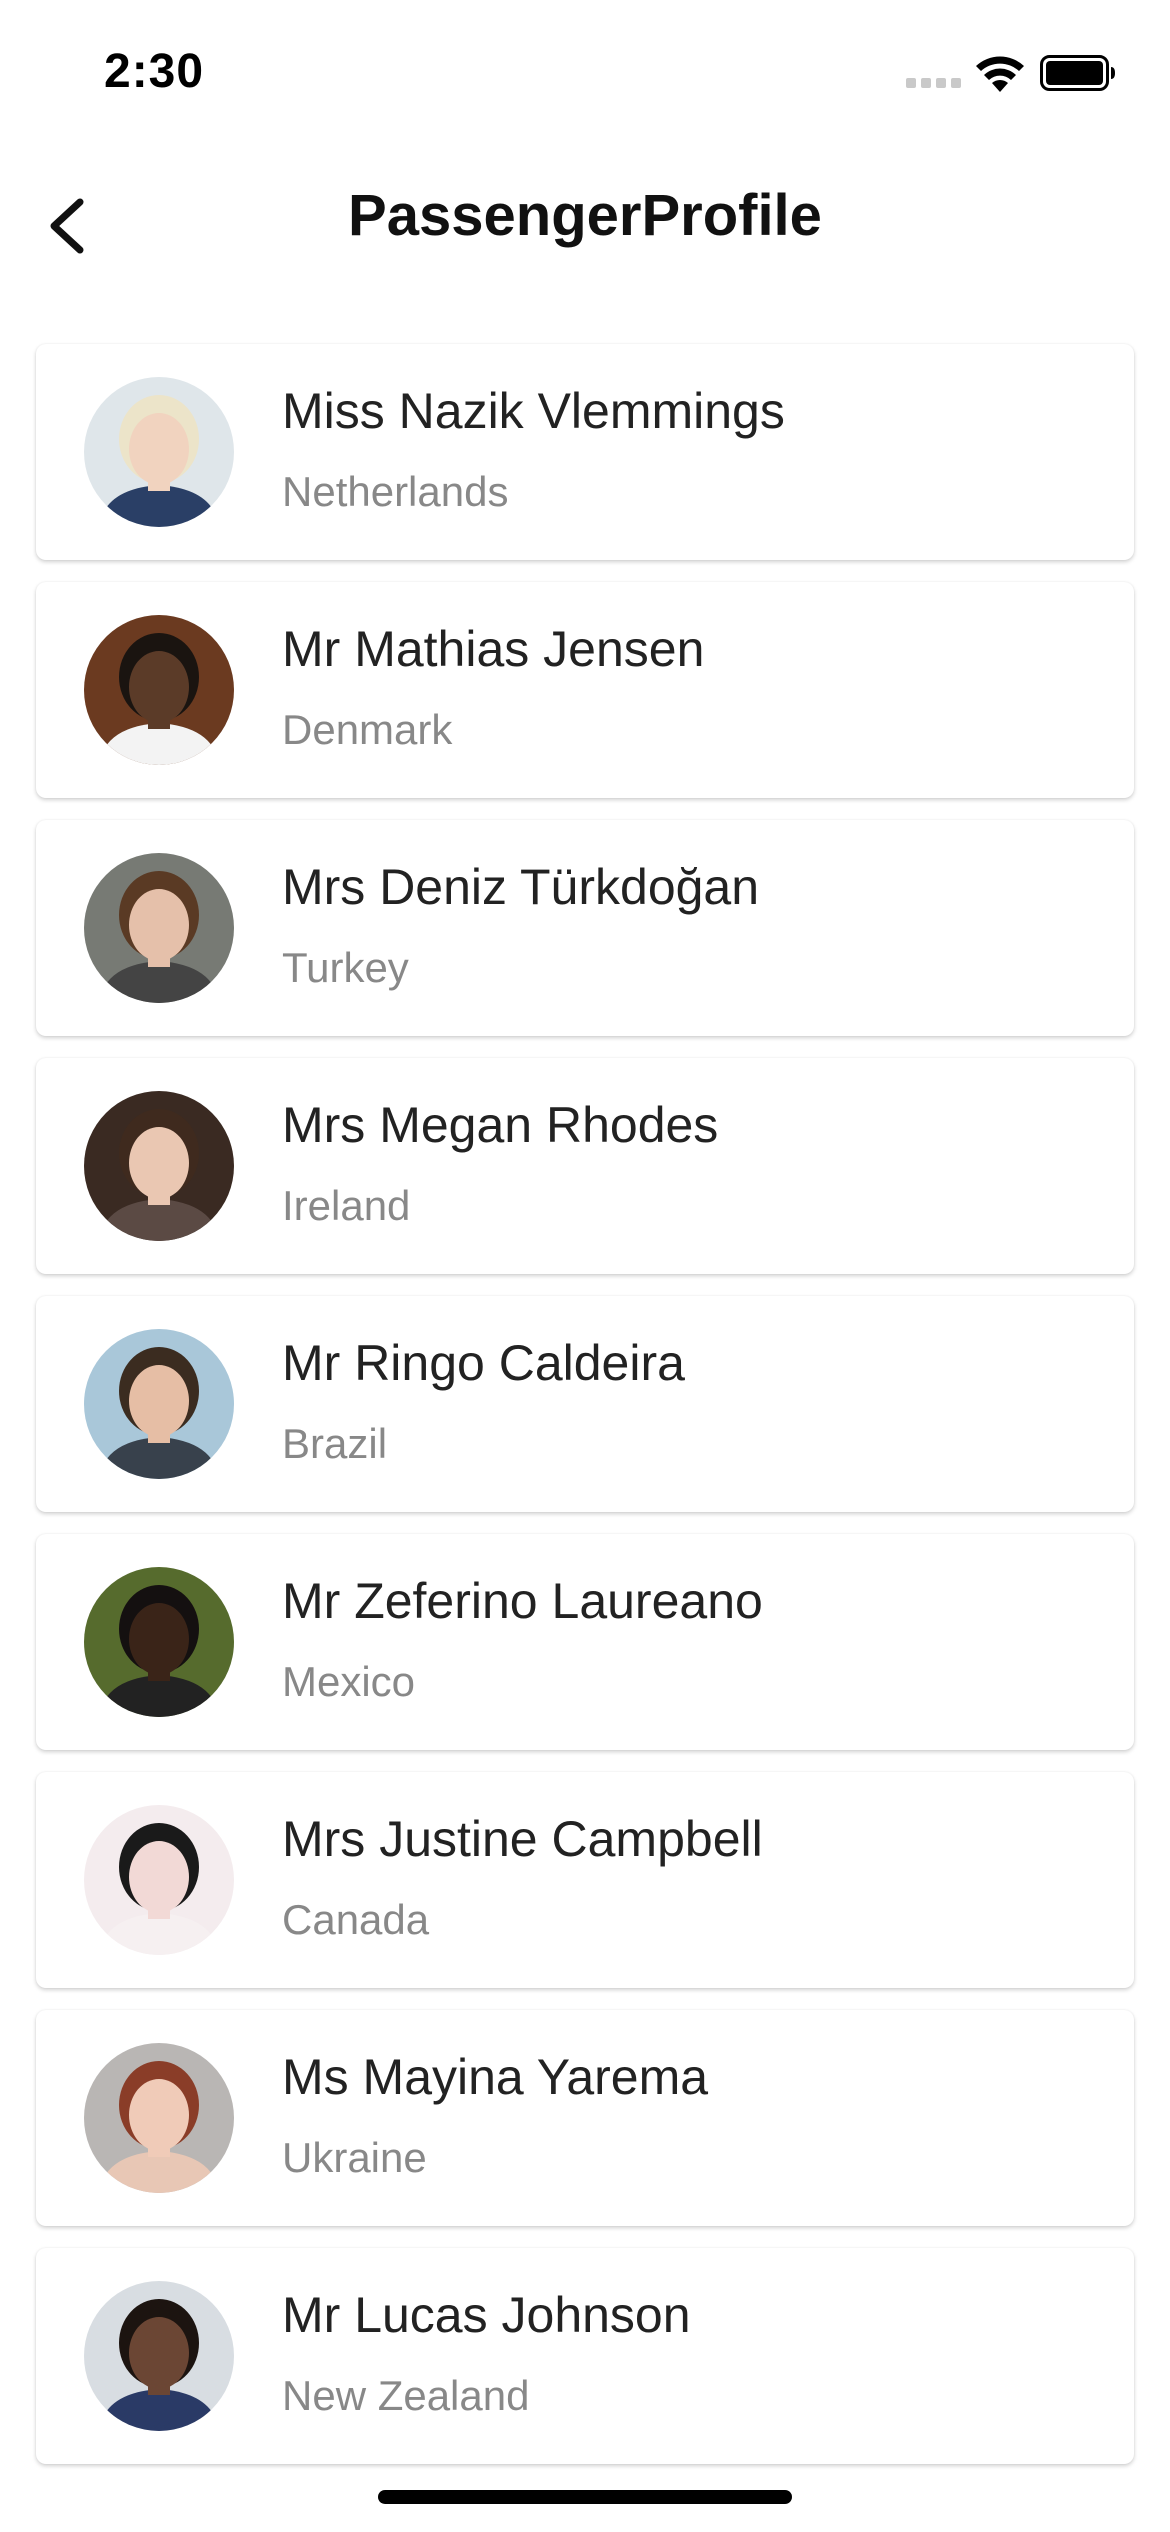 The width and height of the screenshot is (1170, 2532). Describe the element at coordinates (585, 2356) in the screenshot. I see `passenger-card: Mr Lucas Johnson New Zealand` at that location.